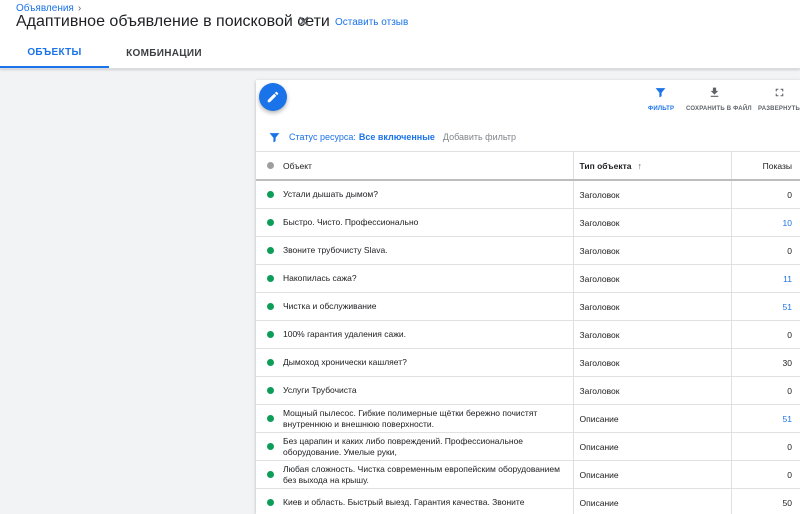  What do you see at coordinates (661, 109) in the screenshot?
I see `filter-button-label: ФИЛЬТР` at bounding box center [661, 109].